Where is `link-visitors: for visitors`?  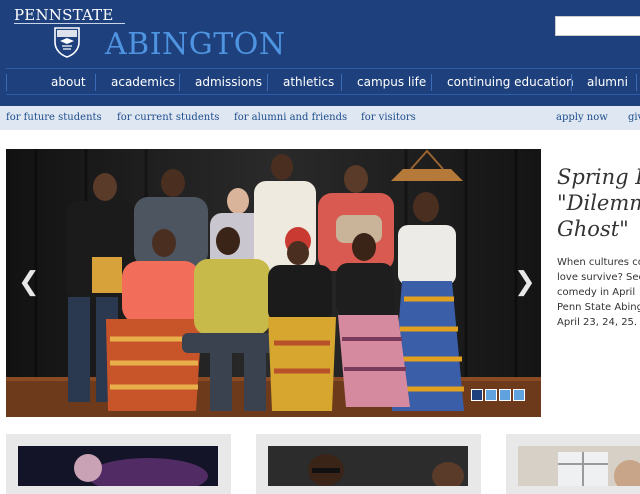
link-visitors: for visitors is located at coordinates (388, 118).